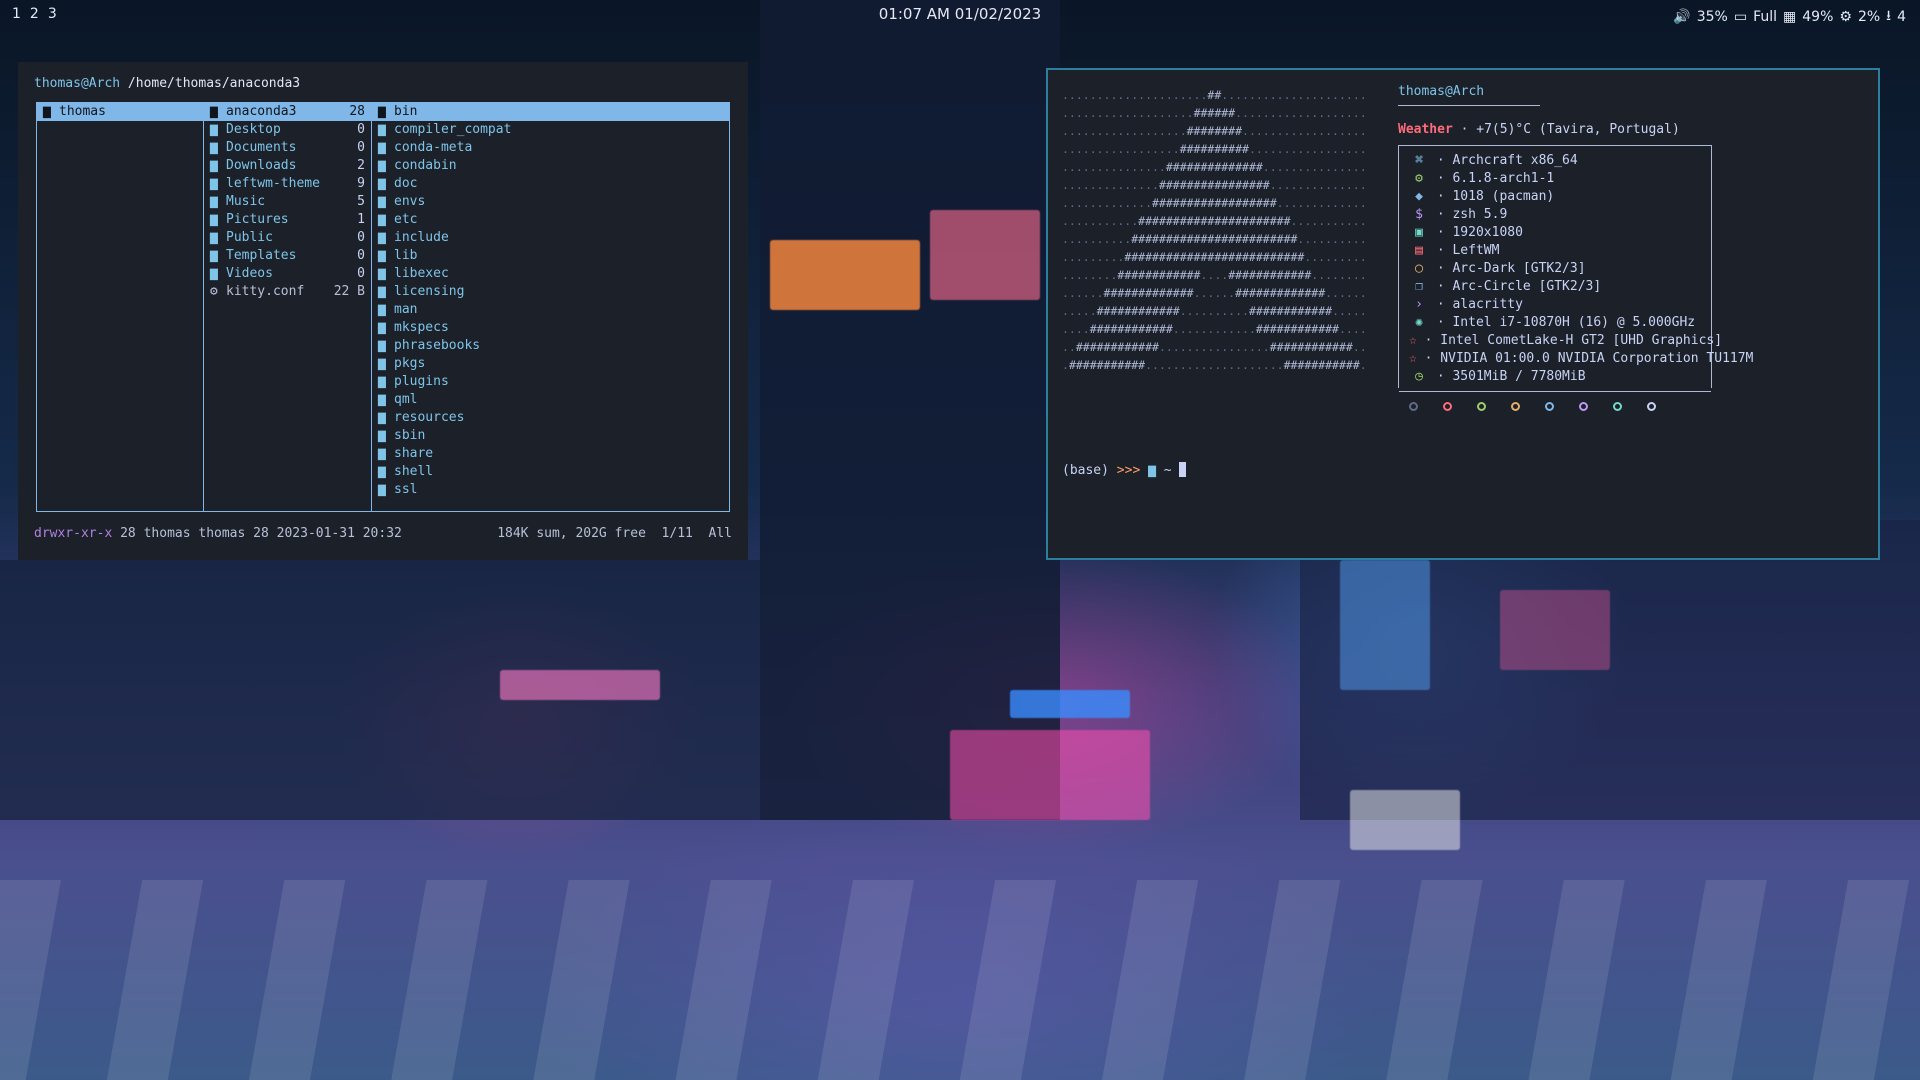  I want to click on folder-entry: ▆ Music 5, so click(287, 202).